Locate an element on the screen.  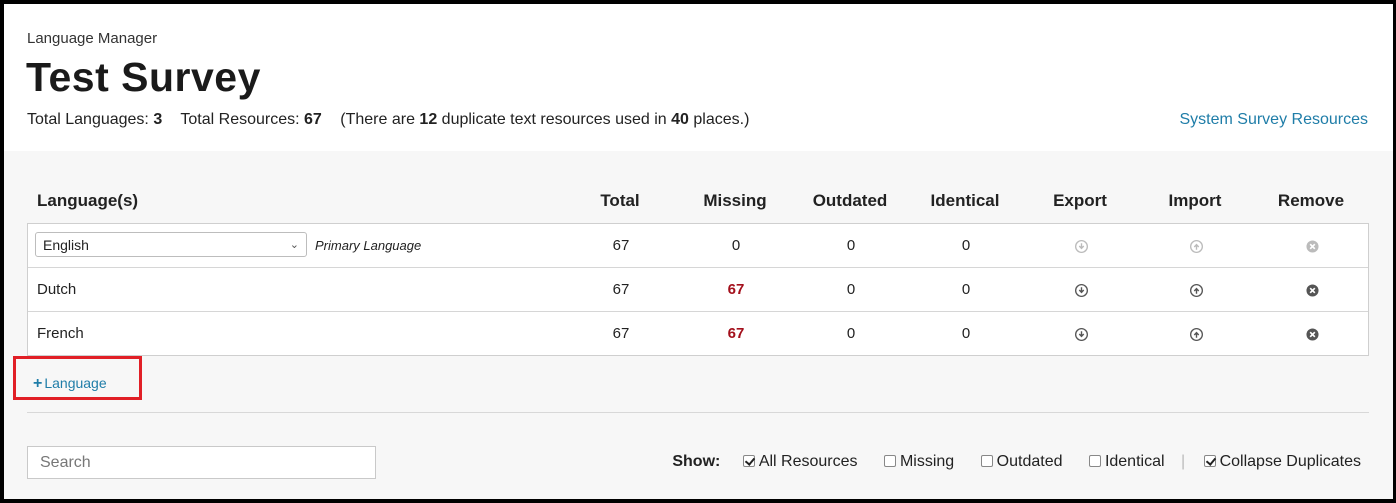
total-languages-label: Total Languages: is located at coordinates (88, 119).